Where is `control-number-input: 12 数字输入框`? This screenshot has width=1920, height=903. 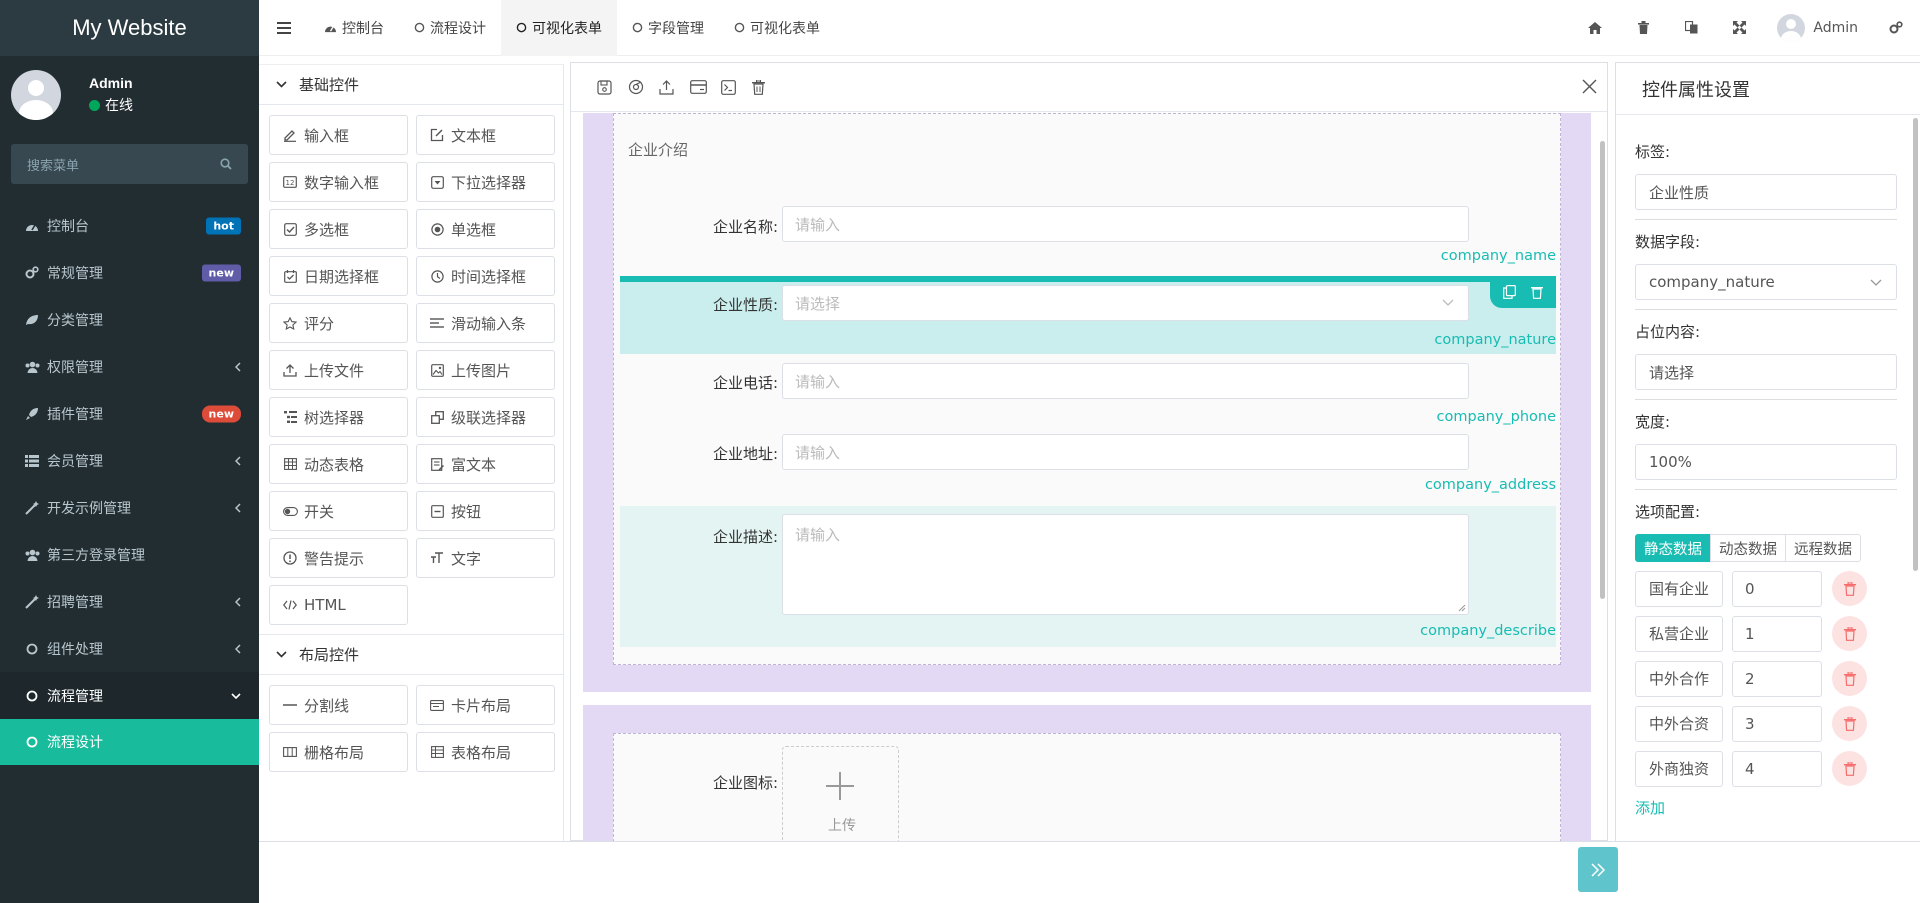 control-number-input: 12 数字输入框 is located at coordinates (338, 182).